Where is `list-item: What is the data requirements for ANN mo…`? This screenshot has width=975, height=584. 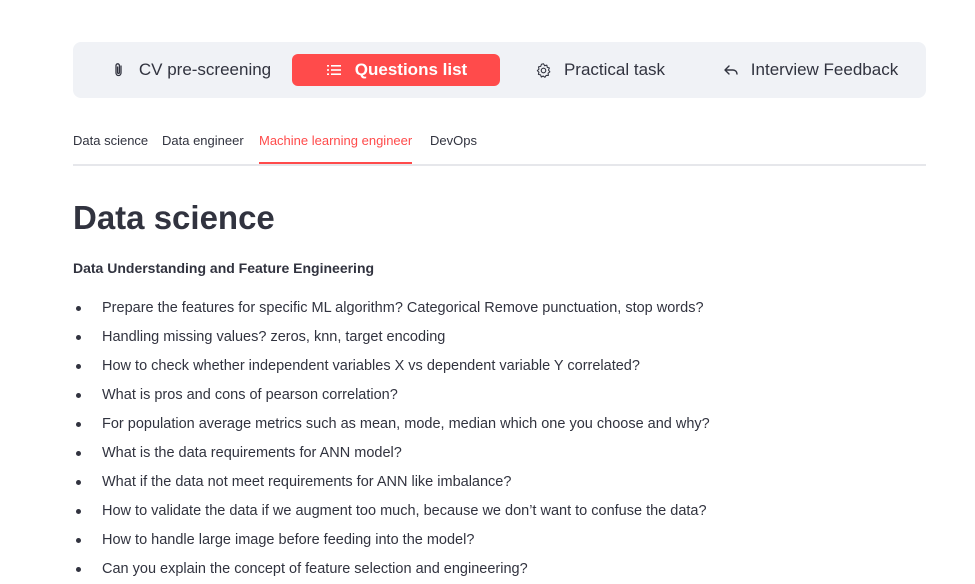
list-item: What is the data requirements for ANN mo… is located at coordinates (499, 455).